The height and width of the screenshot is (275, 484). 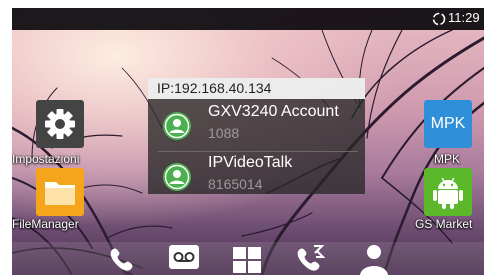 What do you see at coordinates (448, 192) in the screenshot?
I see `android-icon` at bounding box center [448, 192].